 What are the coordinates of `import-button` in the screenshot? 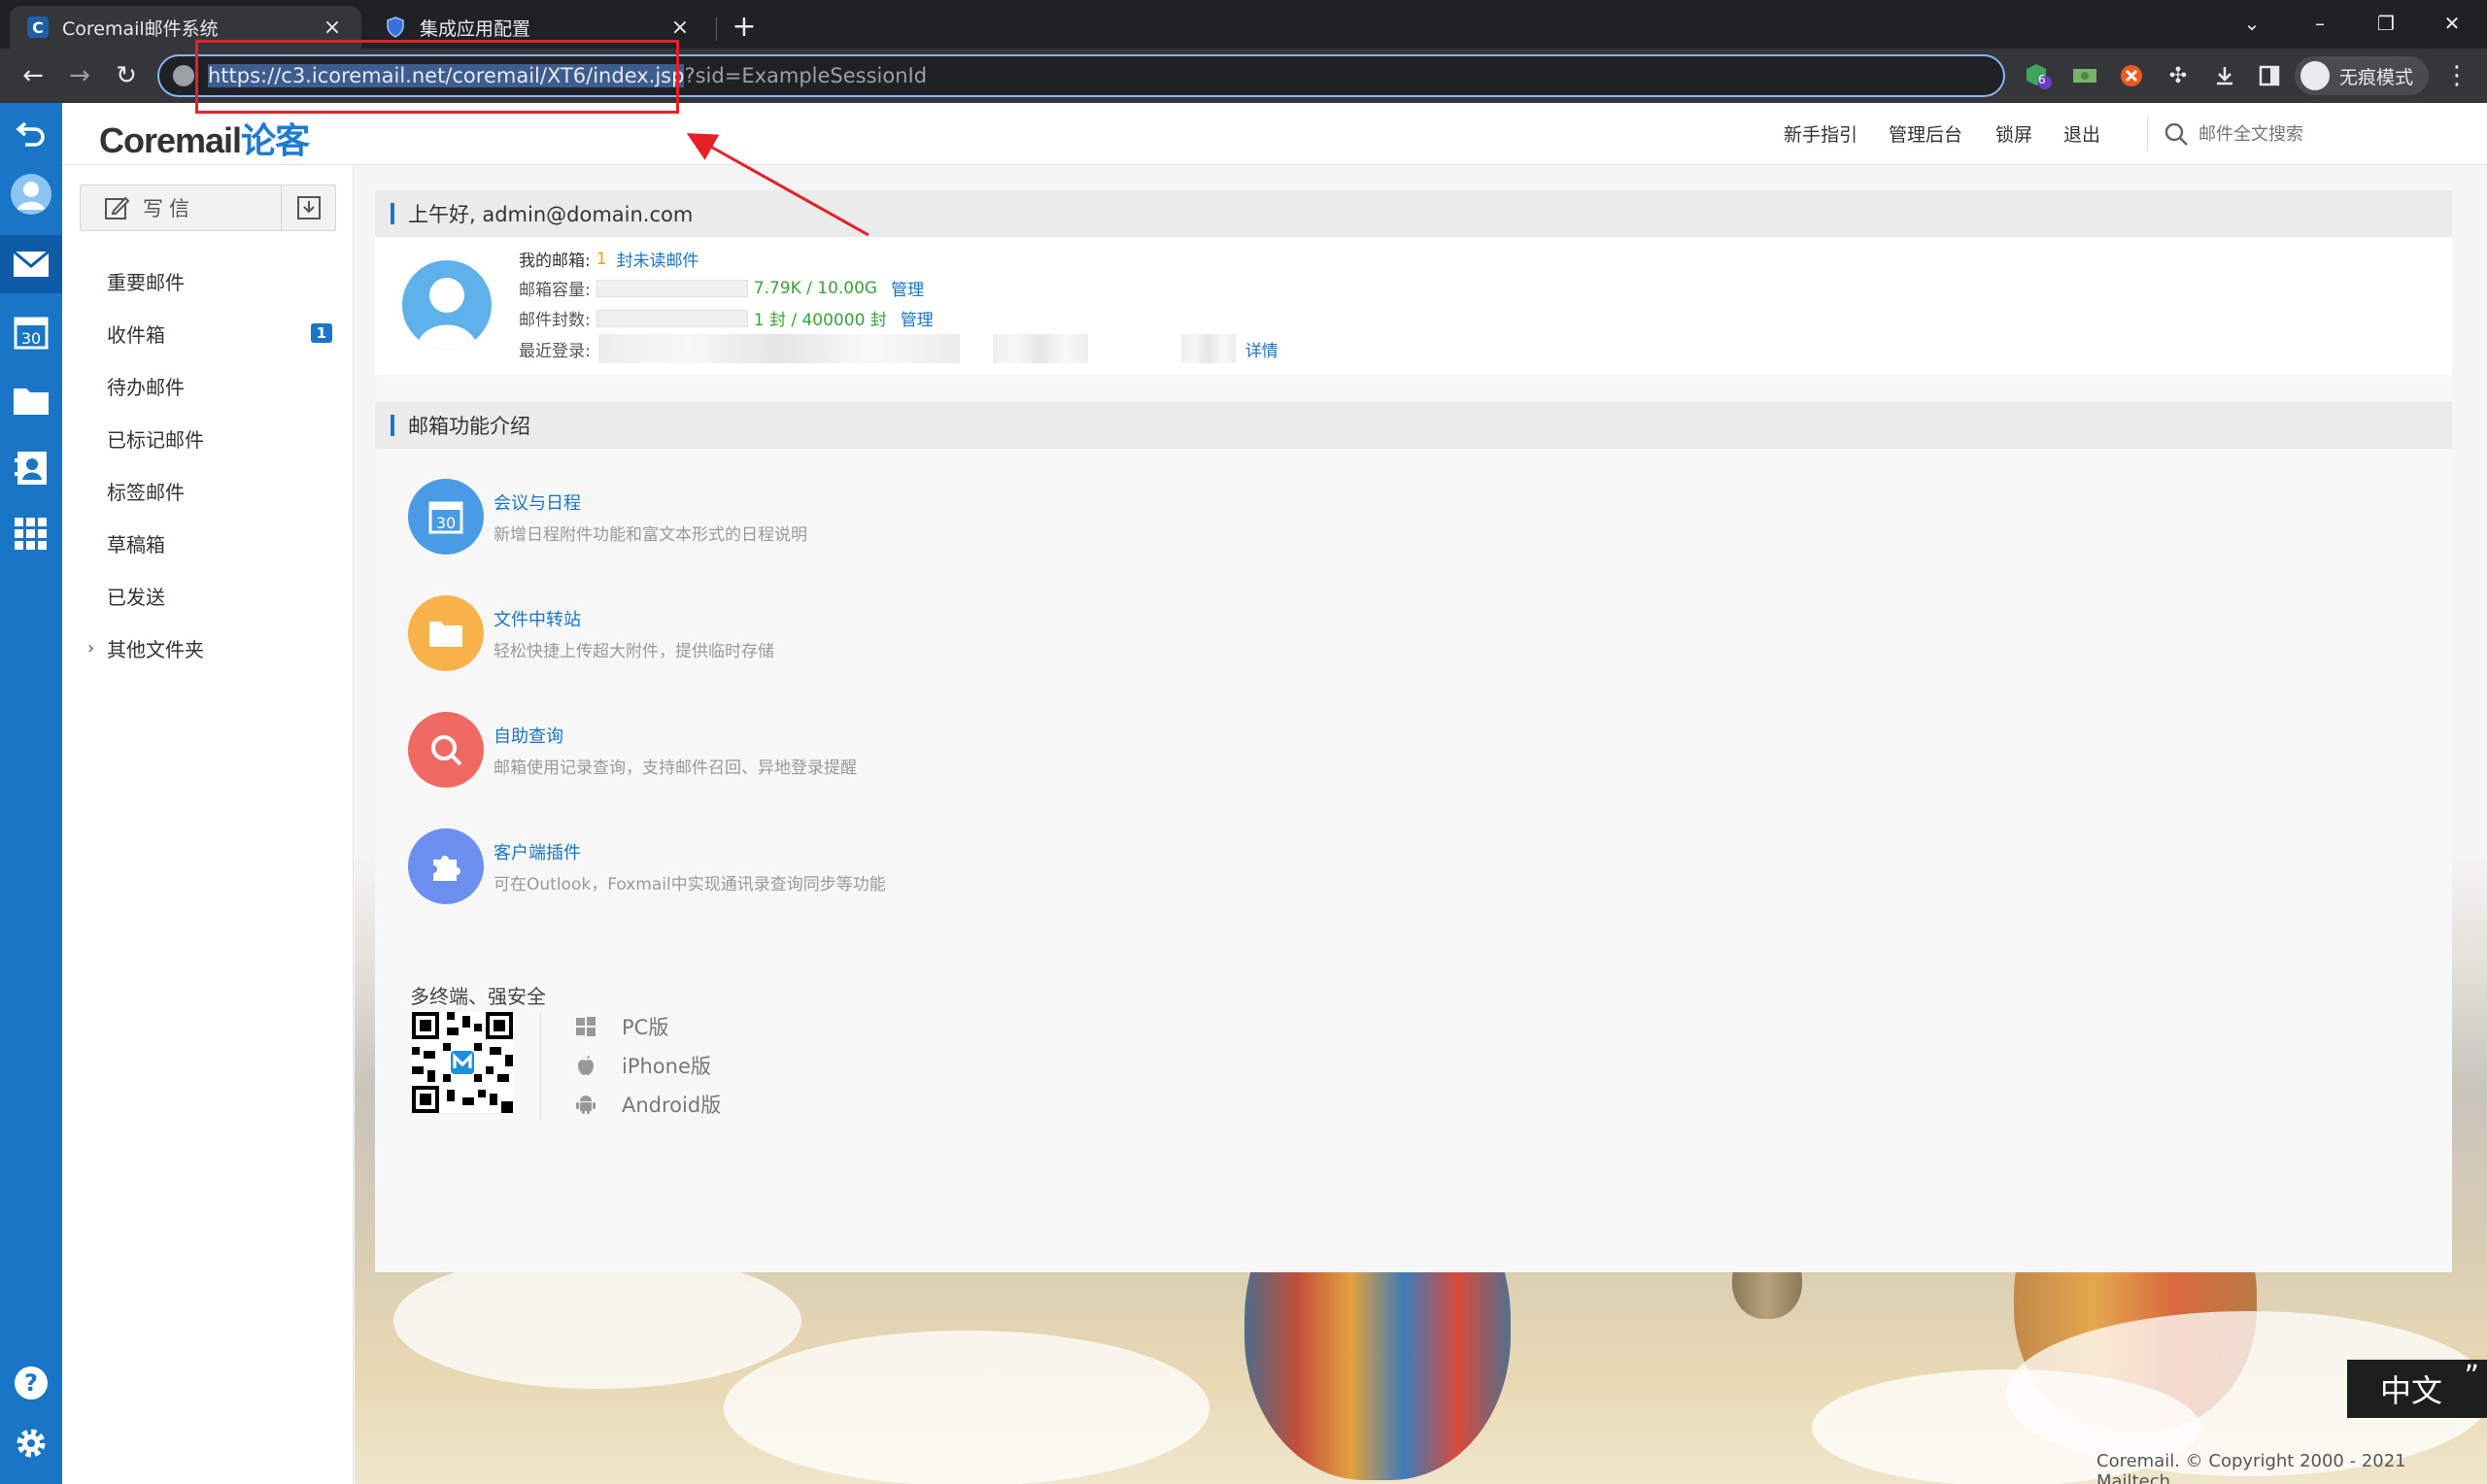 It's located at (308, 208).